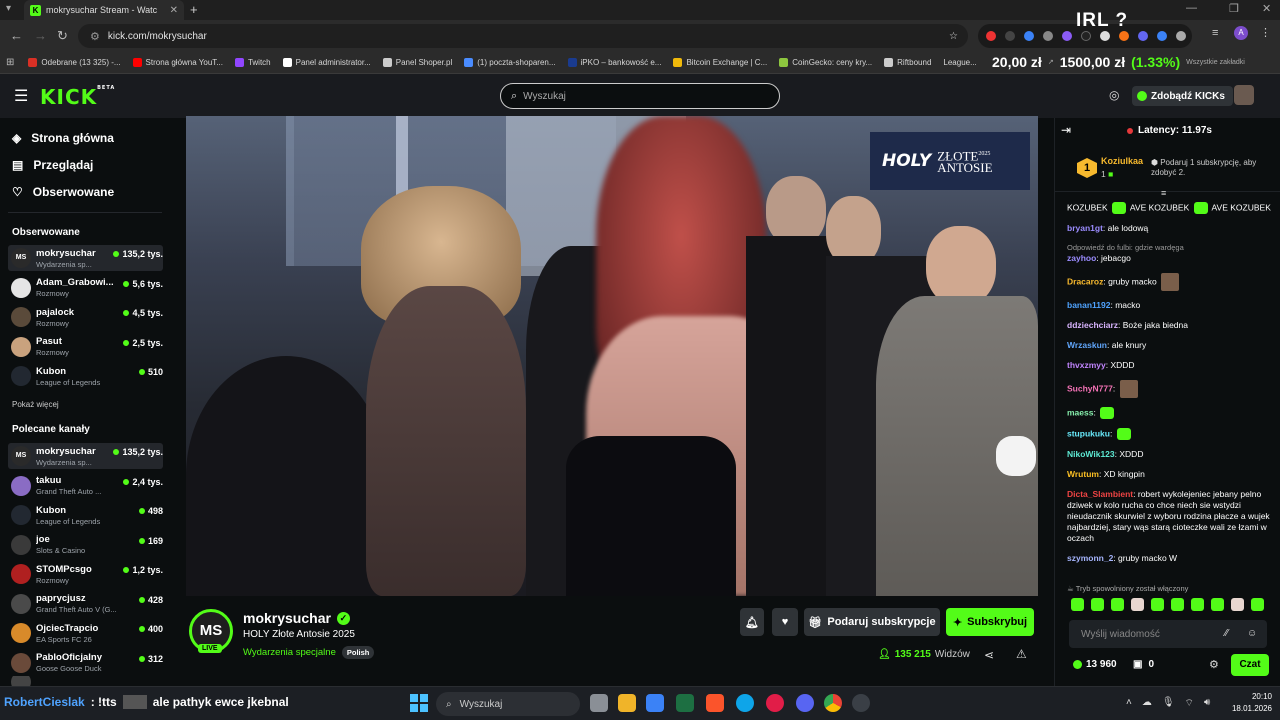 This screenshot has width=1280, height=720. What do you see at coordinates (85, 633) in the screenshot?
I see `sidebar-channel: OjciecTrapcio EA Sports FC 26 400` at bounding box center [85, 633].